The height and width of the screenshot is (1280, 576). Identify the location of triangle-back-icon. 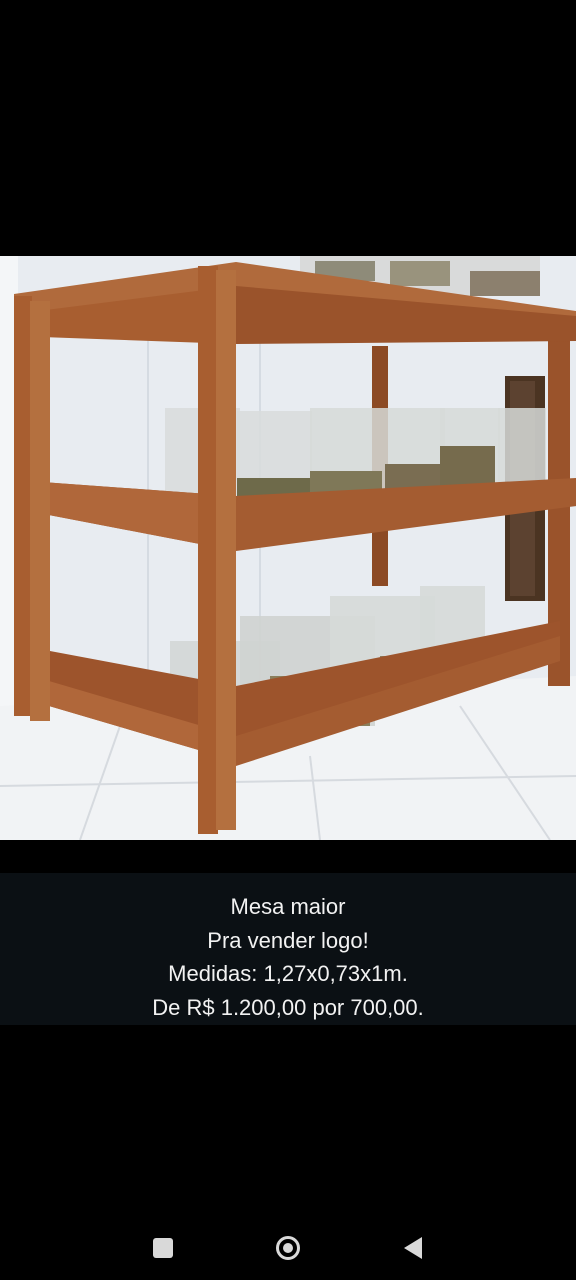
(413, 1248).